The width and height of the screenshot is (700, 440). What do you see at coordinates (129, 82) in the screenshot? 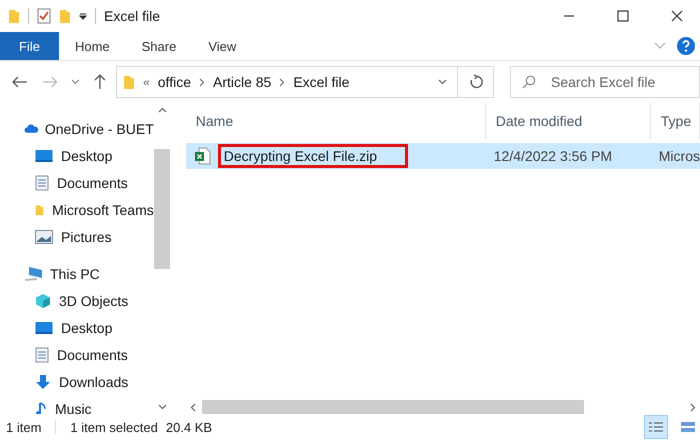
I see `folder-icon` at bounding box center [129, 82].